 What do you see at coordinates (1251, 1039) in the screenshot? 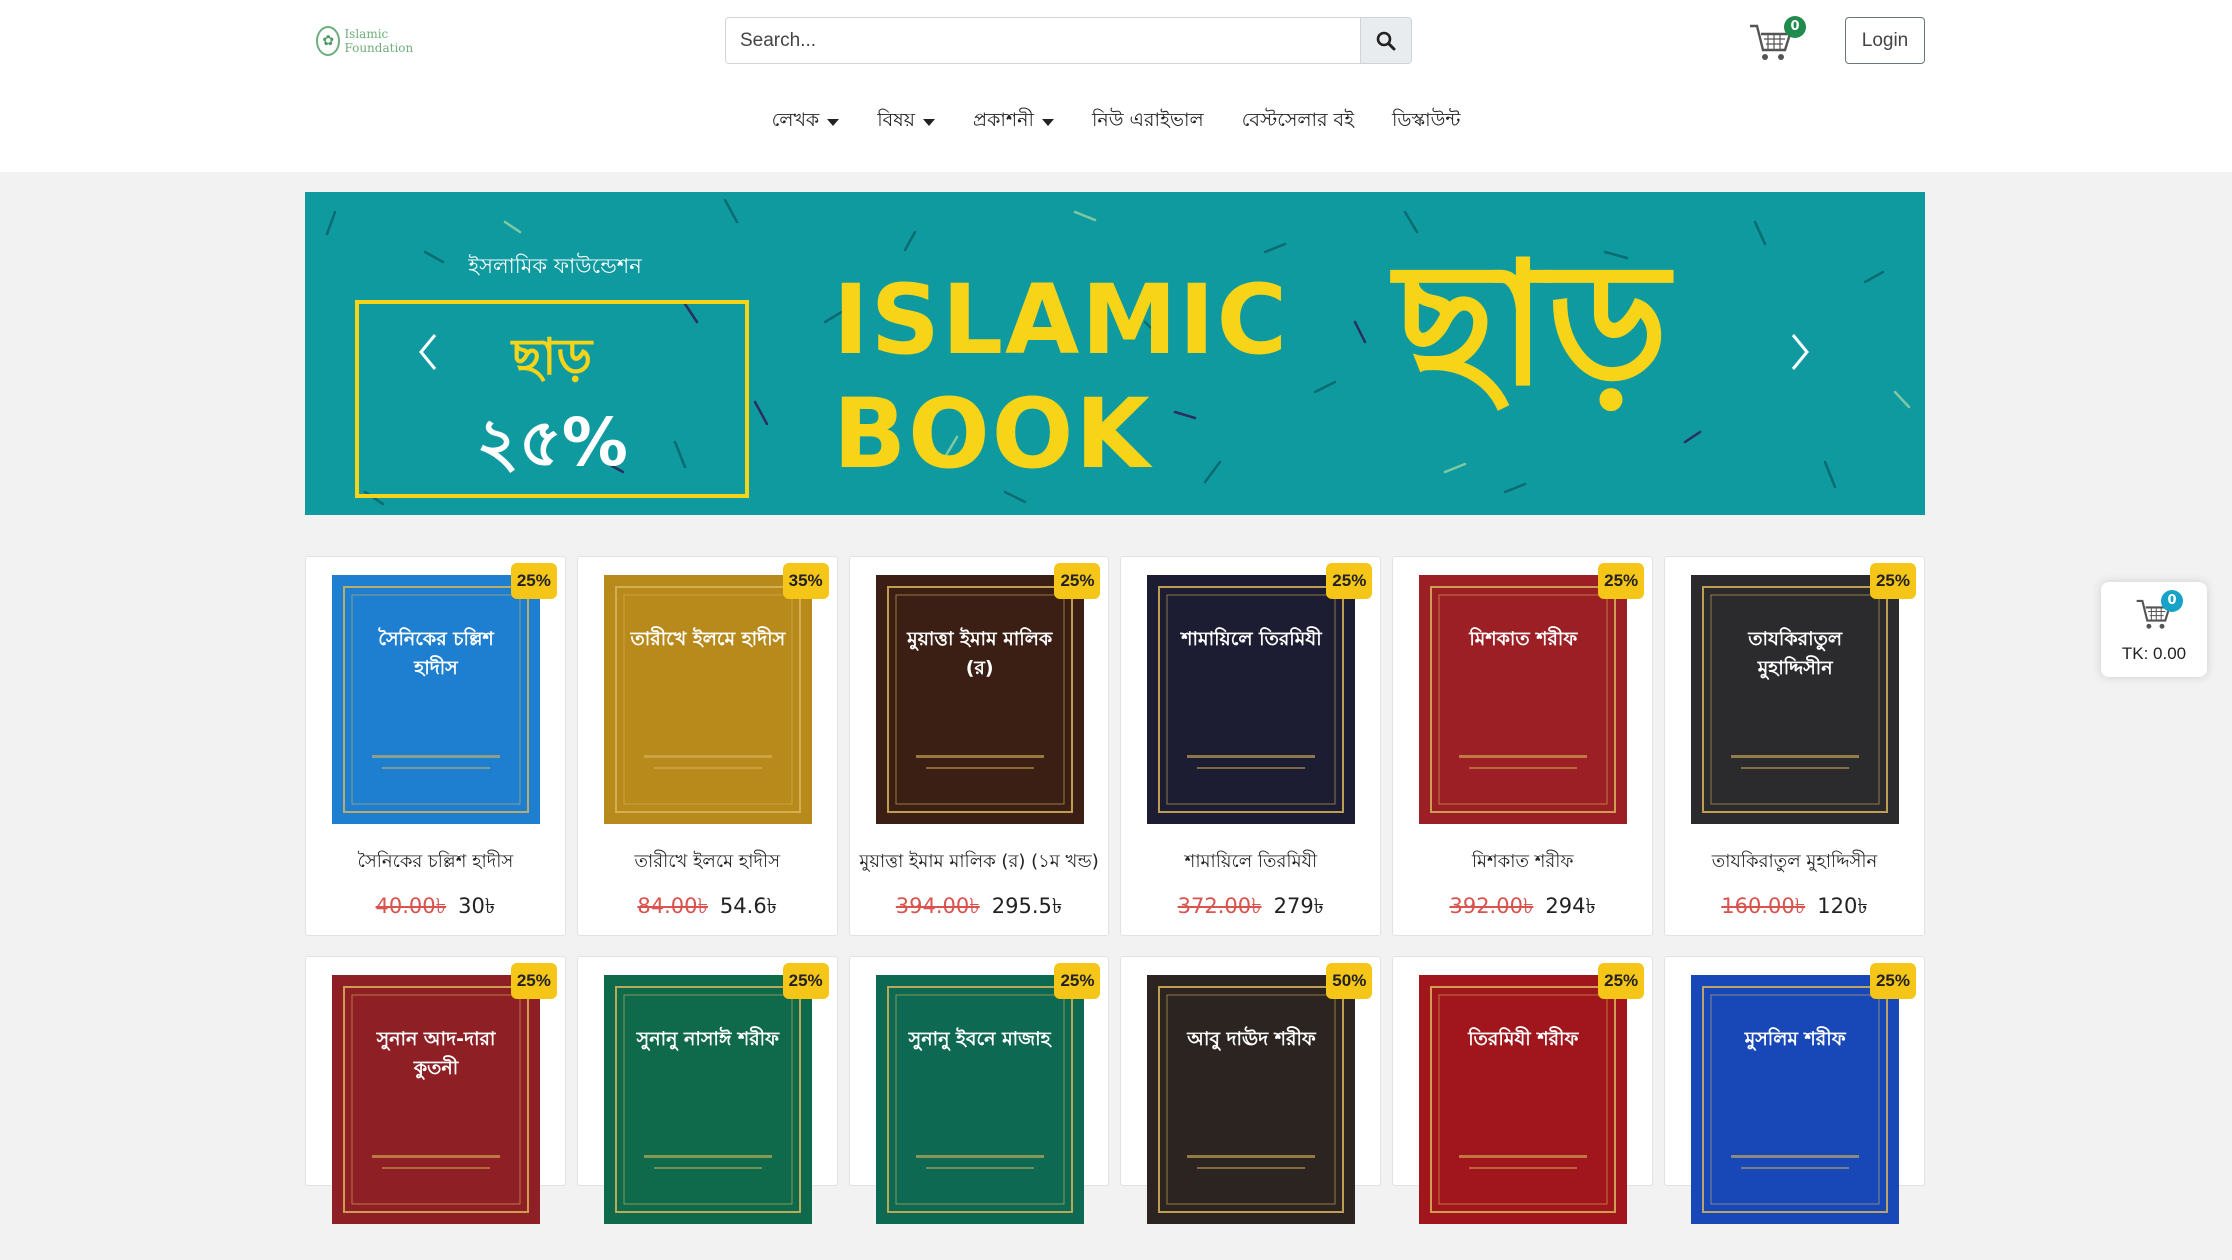
I see `book-cover-title: আবু দাঊদ শরীফ` at bounding box center [1251, 1039].